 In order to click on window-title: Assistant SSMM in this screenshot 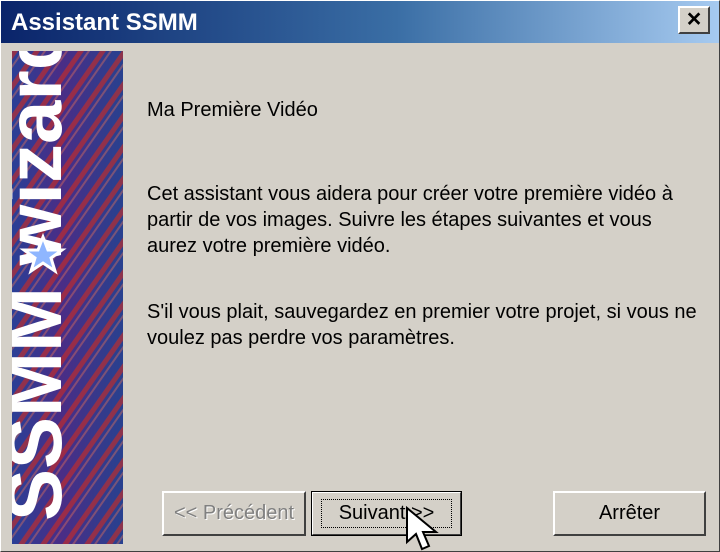, I will do `click(104, 22)`.